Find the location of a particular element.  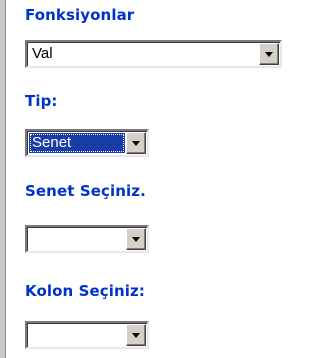

column-select is located at coordinates (87, 335).